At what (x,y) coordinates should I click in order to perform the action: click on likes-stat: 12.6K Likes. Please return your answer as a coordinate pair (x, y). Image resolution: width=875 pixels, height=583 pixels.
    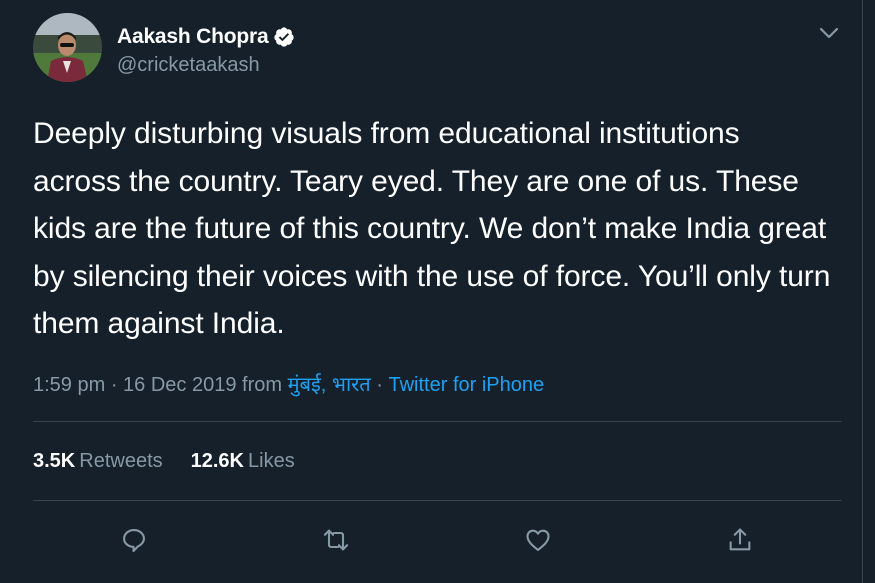
    Looking at the image, I should click on (243, 461).